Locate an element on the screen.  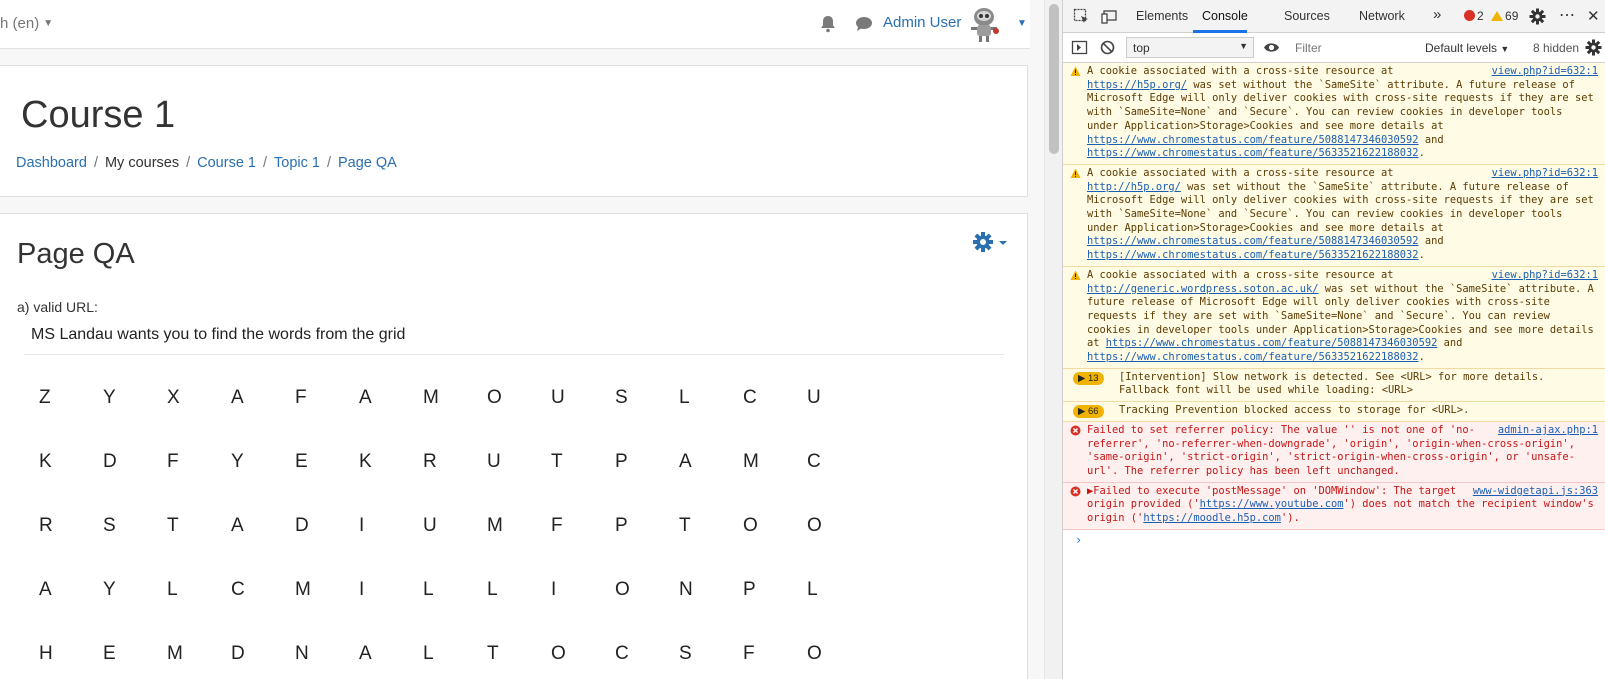
console-filter-input is located at coordinates (1350, 47).